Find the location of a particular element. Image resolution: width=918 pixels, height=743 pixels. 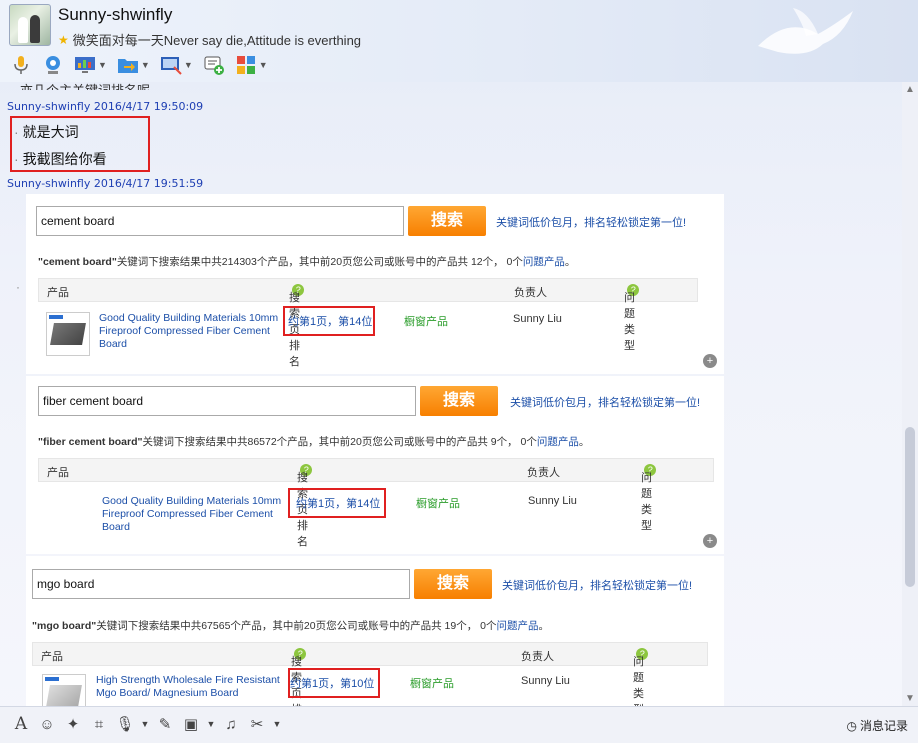

star-icon: ★ is located at coordinates (63, 39).